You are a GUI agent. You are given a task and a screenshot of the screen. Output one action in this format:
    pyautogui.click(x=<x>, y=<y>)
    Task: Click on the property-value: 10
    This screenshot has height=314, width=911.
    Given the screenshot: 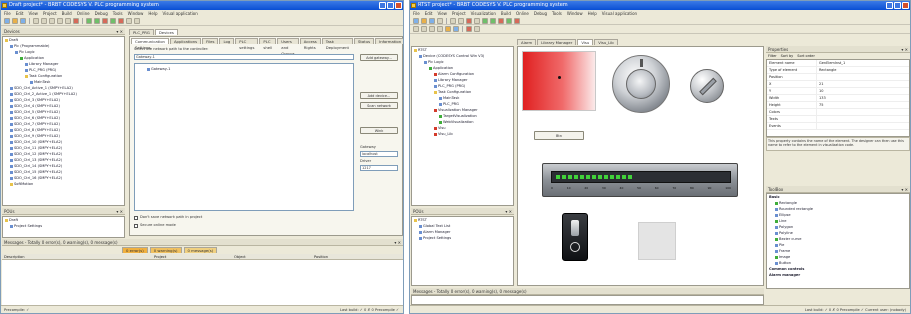 What is the action you would take?
    pyautogui.click(x=820, y=91)
    